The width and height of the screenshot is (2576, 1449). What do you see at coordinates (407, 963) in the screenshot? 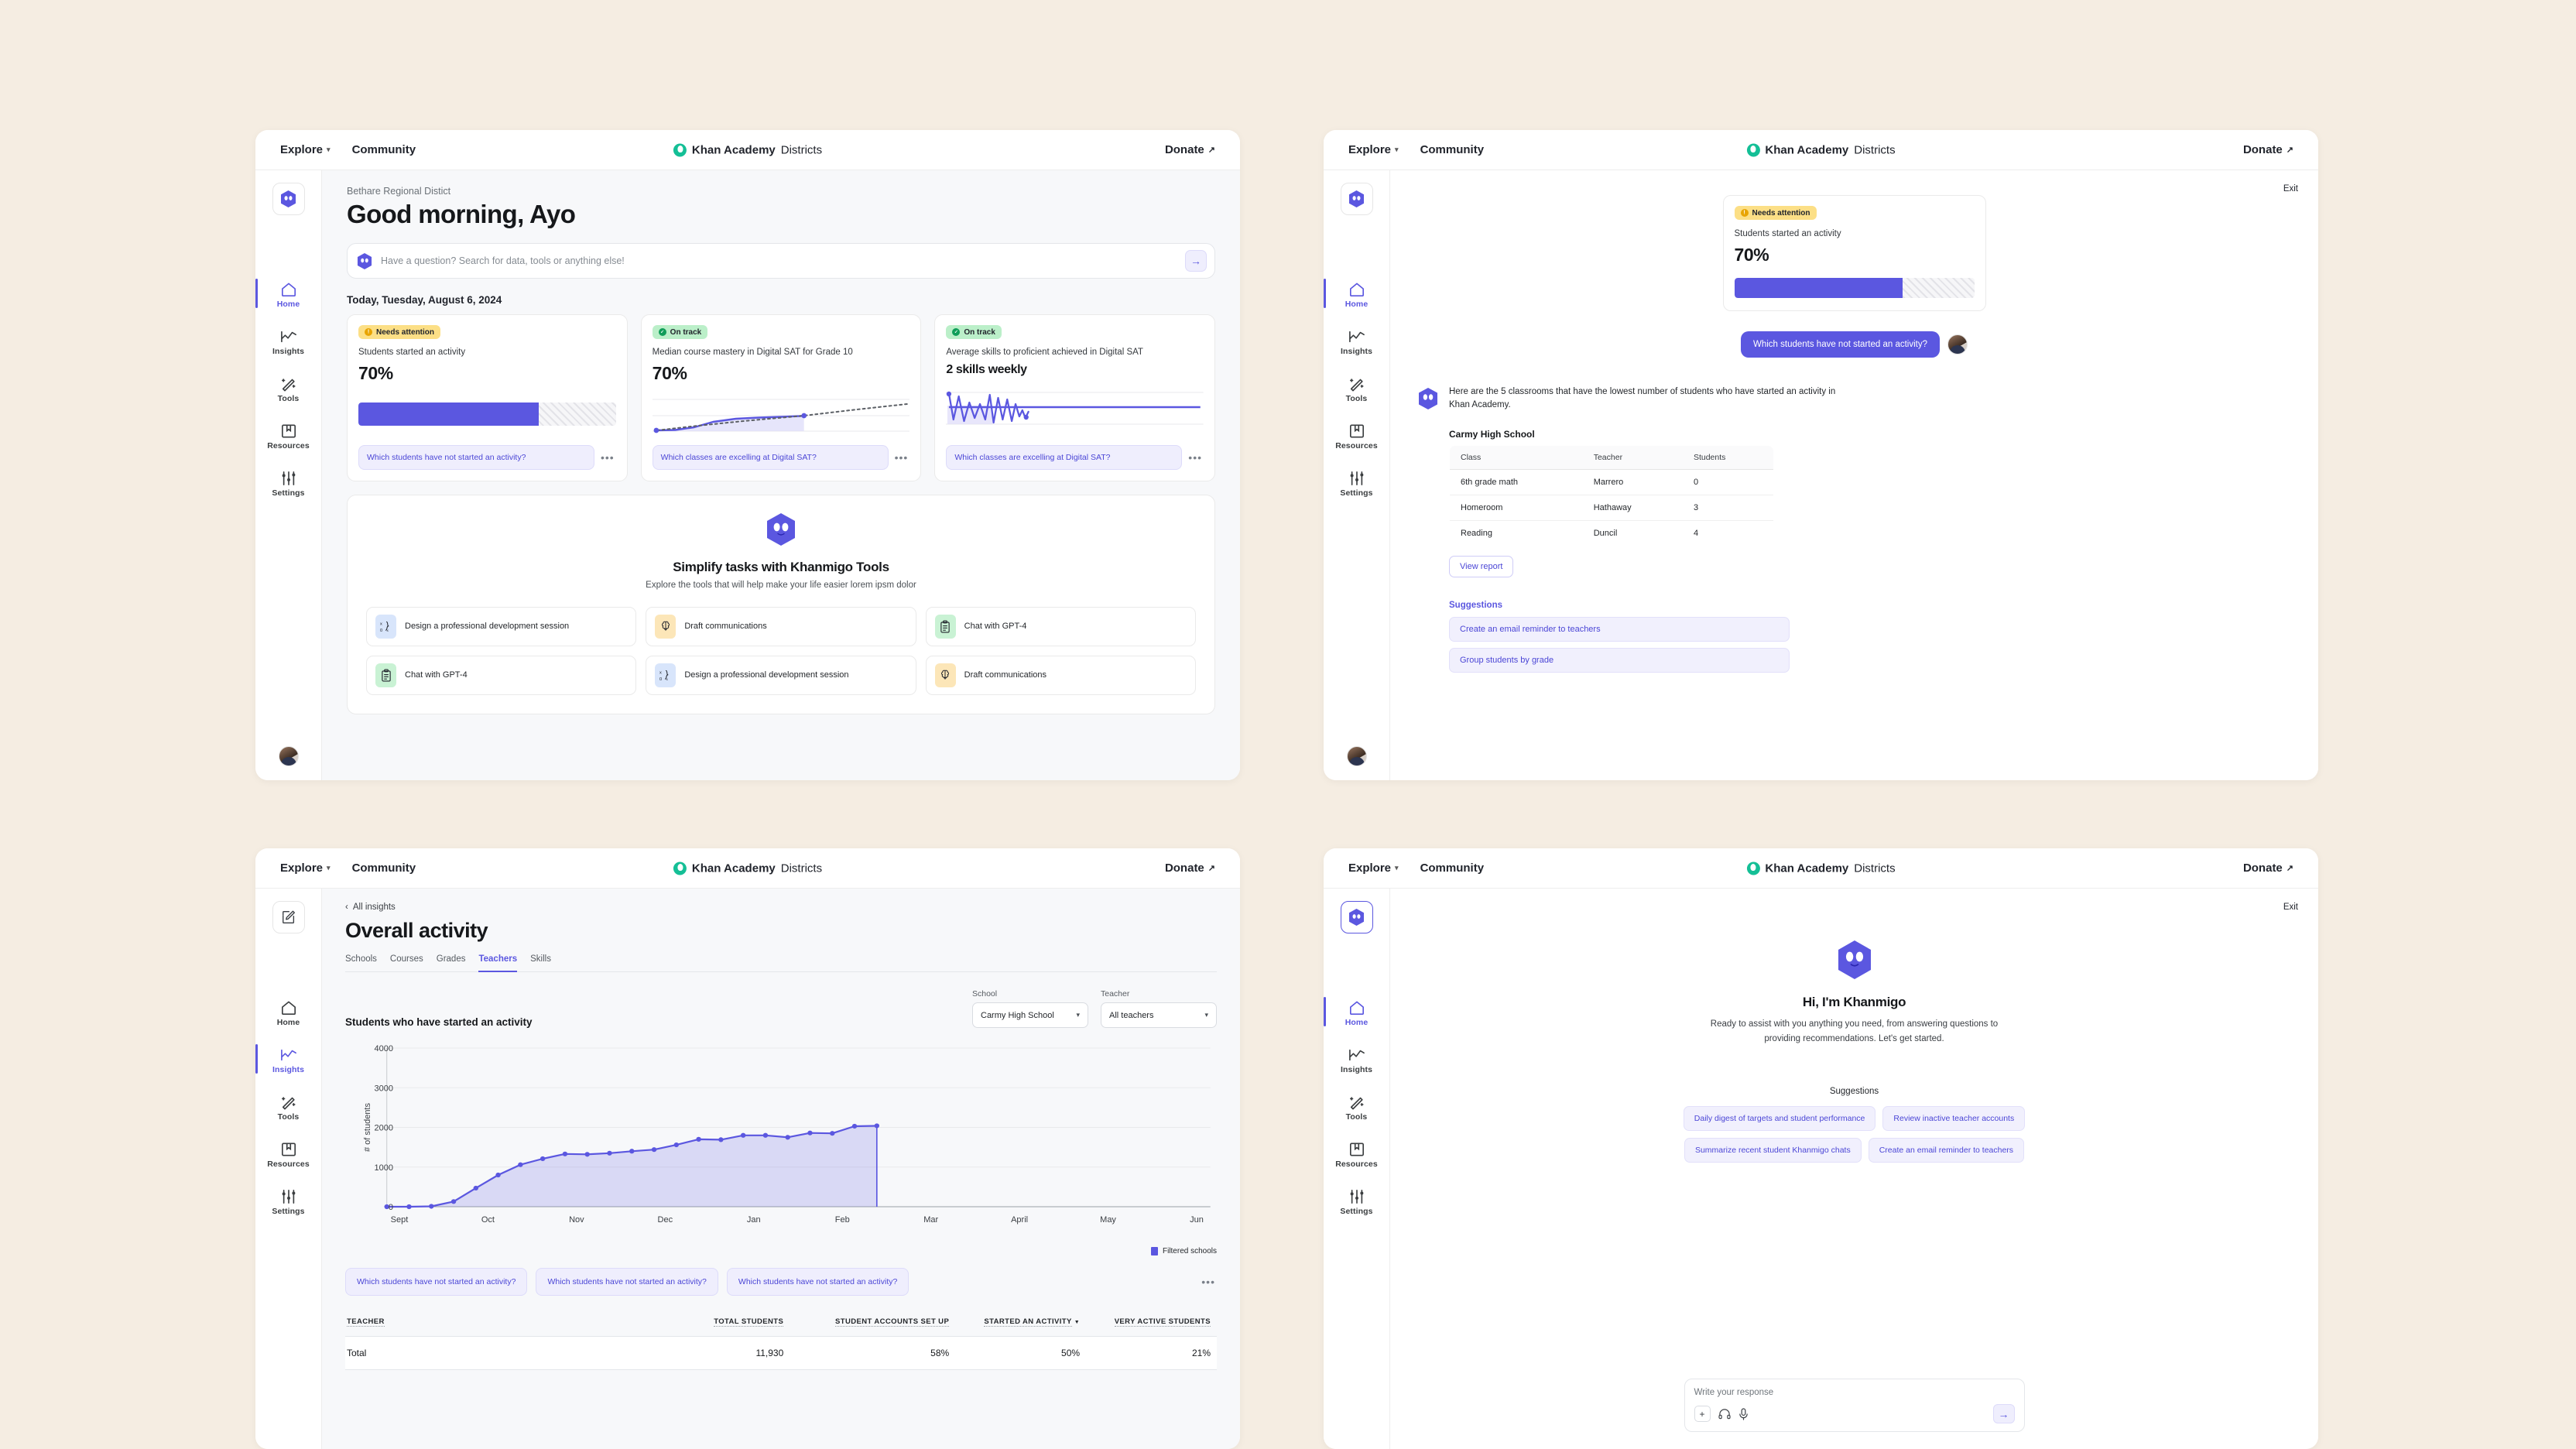
I see `tab-courses: Courses` at bounding box center [407, 963].